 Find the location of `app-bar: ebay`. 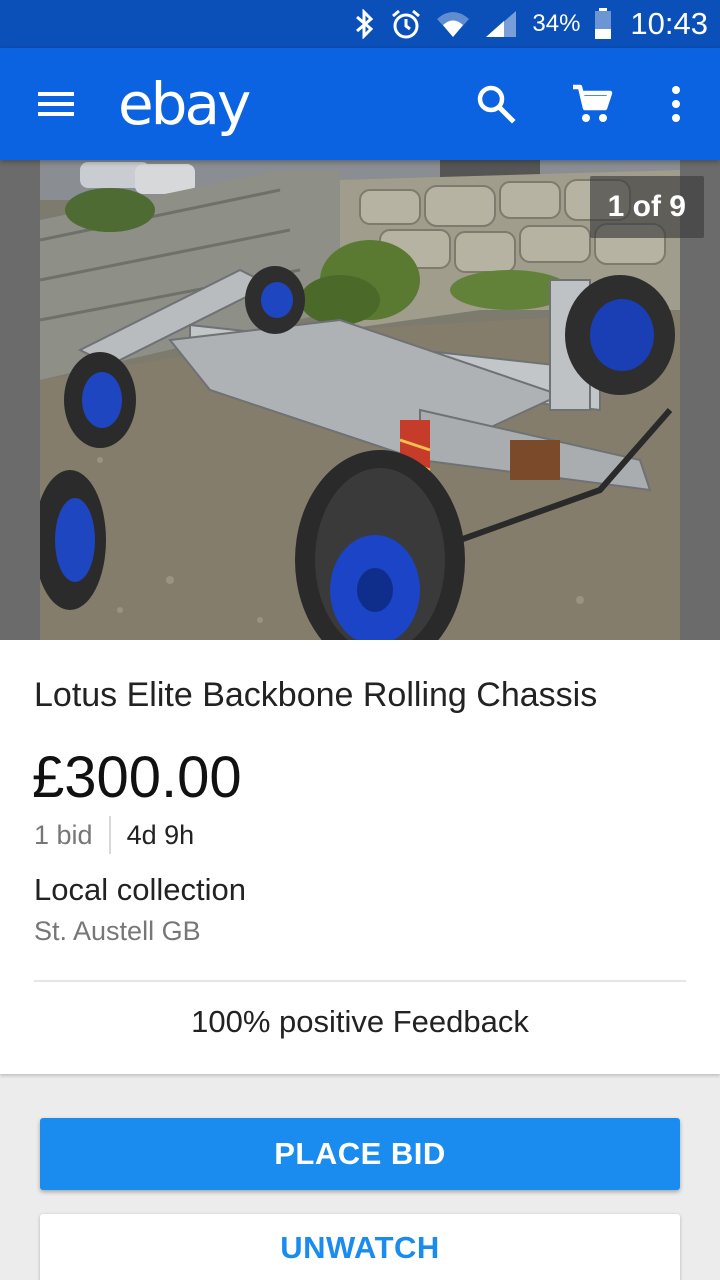

app-bar: ebay is located at coordinates (360, 104).